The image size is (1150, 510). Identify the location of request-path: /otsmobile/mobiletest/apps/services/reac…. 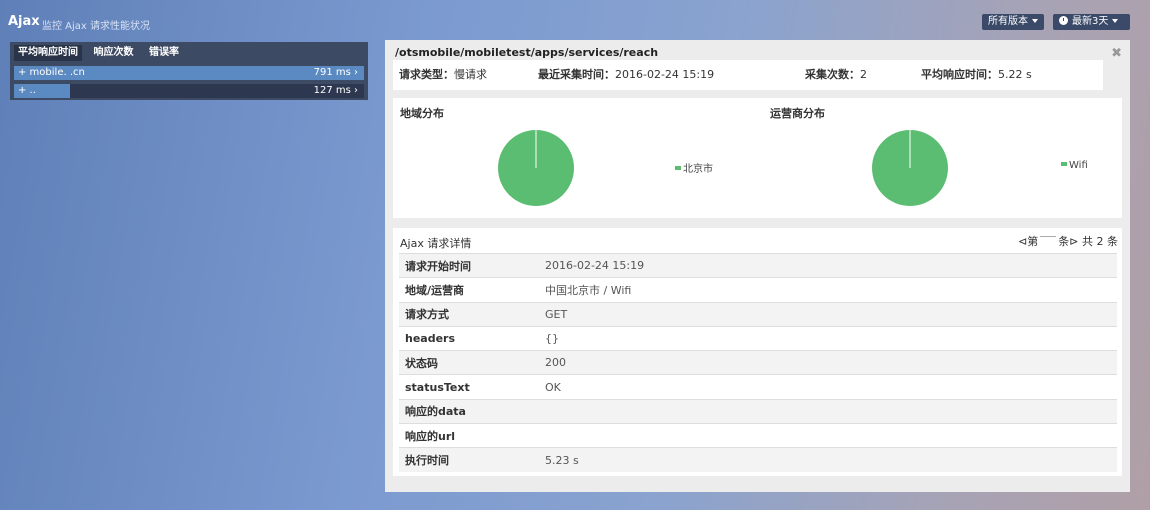
(527, 52).